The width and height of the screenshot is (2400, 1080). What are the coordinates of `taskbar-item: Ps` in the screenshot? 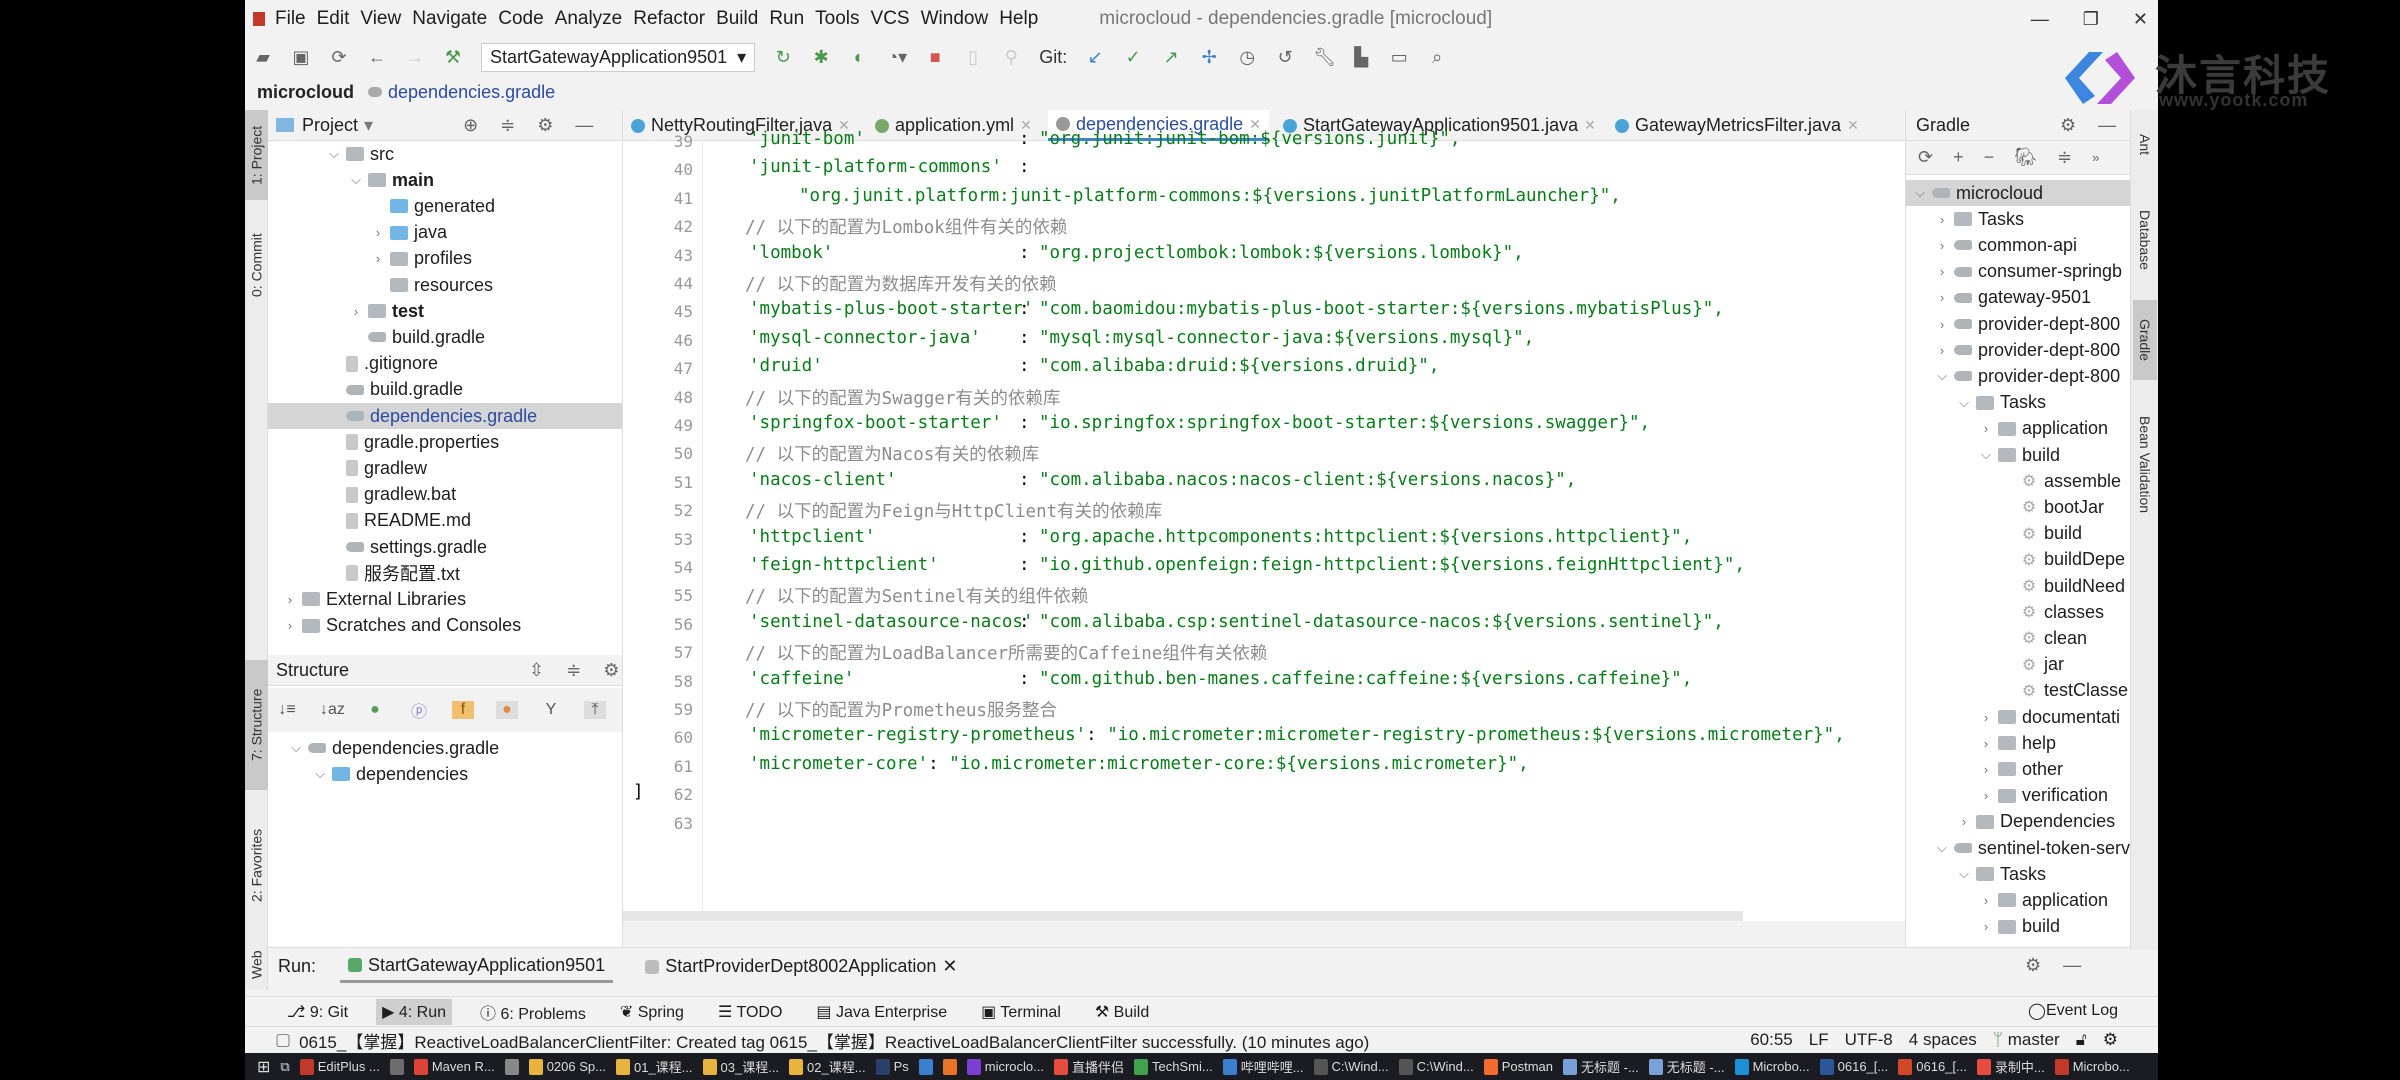 It's located at (892, 1066).